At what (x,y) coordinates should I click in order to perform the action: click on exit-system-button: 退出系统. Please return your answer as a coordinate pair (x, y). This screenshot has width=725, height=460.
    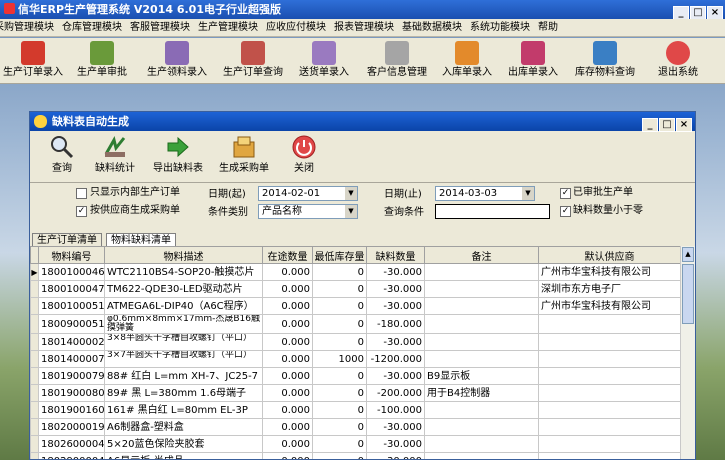
    Looking at the image, I should click on (678, 60).